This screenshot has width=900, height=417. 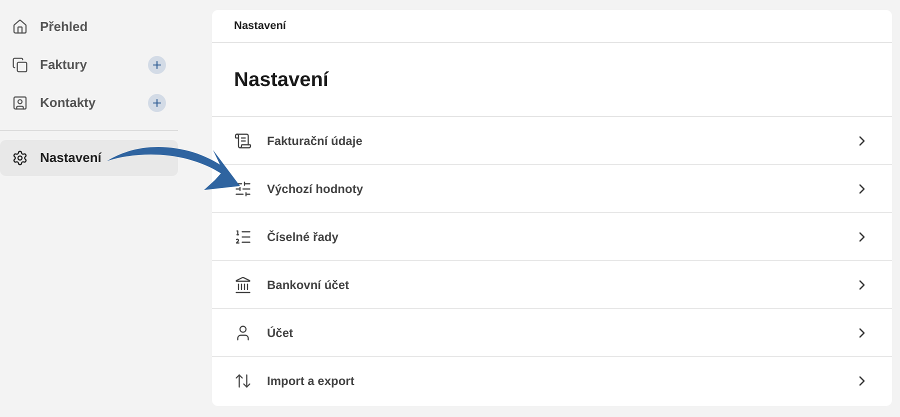 What do you see at coordinates (243, 333) in the screenshot?
I see `user-icon` at bounding box center [243, 333].